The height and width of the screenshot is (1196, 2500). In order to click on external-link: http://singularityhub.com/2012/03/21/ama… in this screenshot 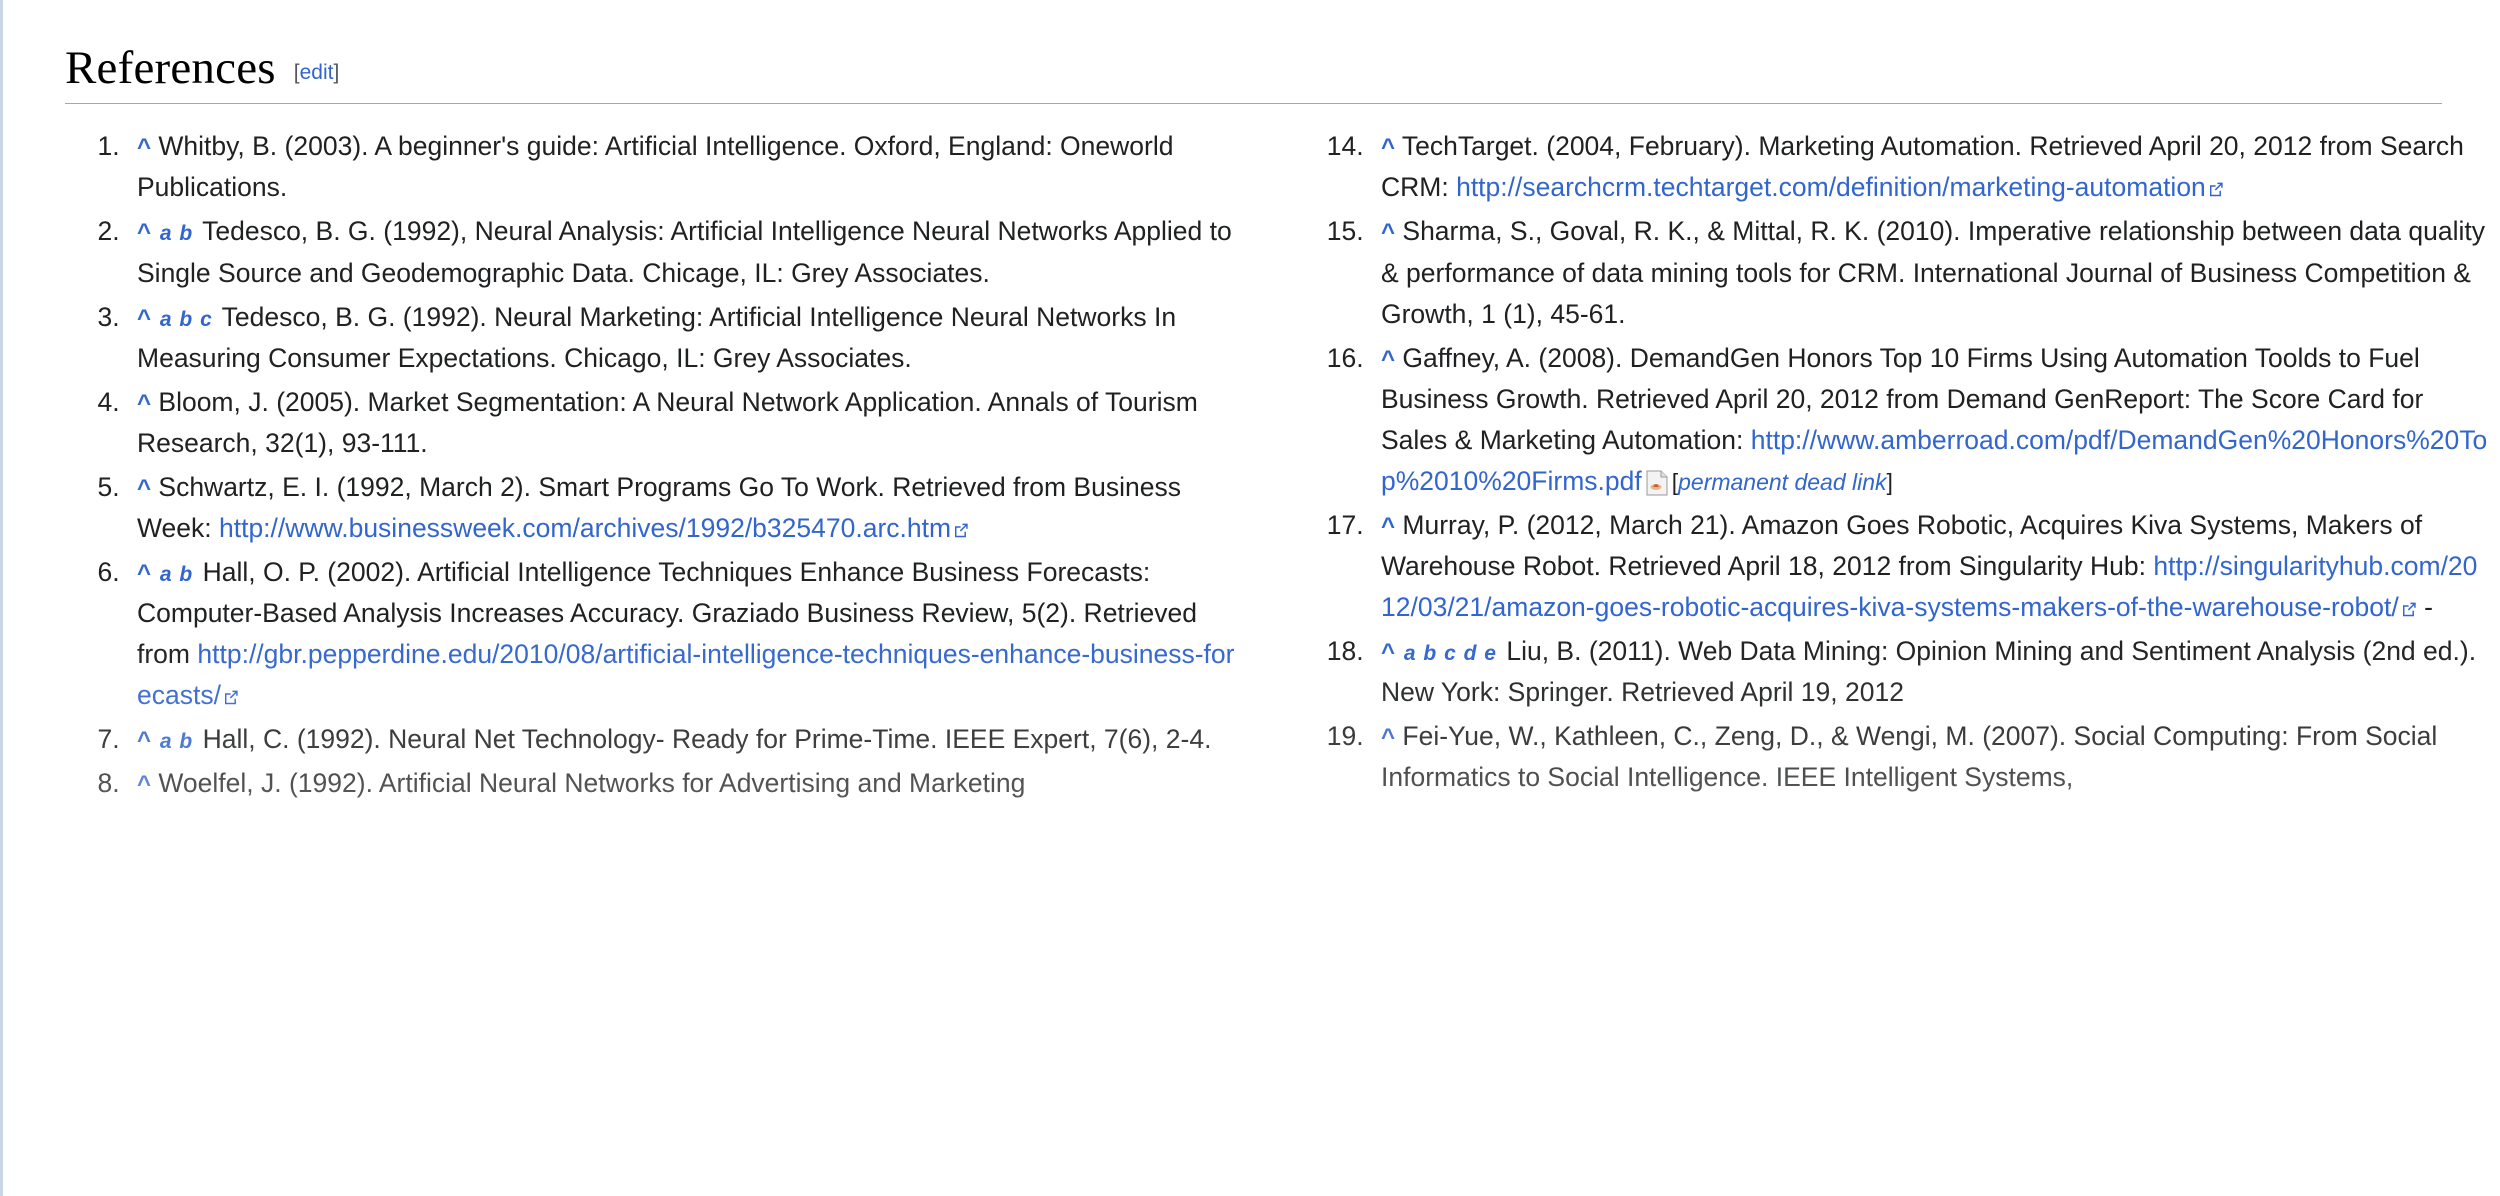, I will do `click(1929, 586)`.